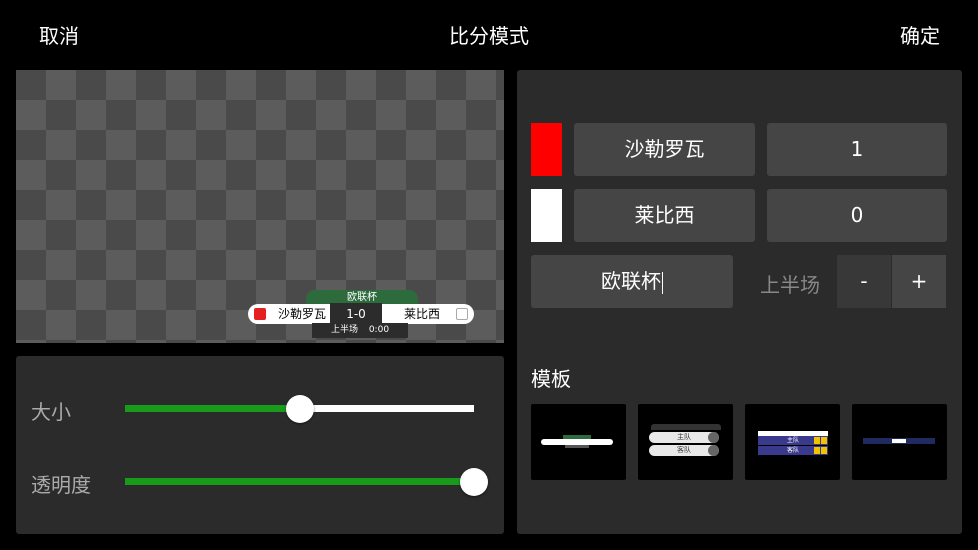 The height and width of the screenshot is (550, 978). Describe the element at coordinates (817, 440) in the screenshot. I see `template-3-home-score` at that location.